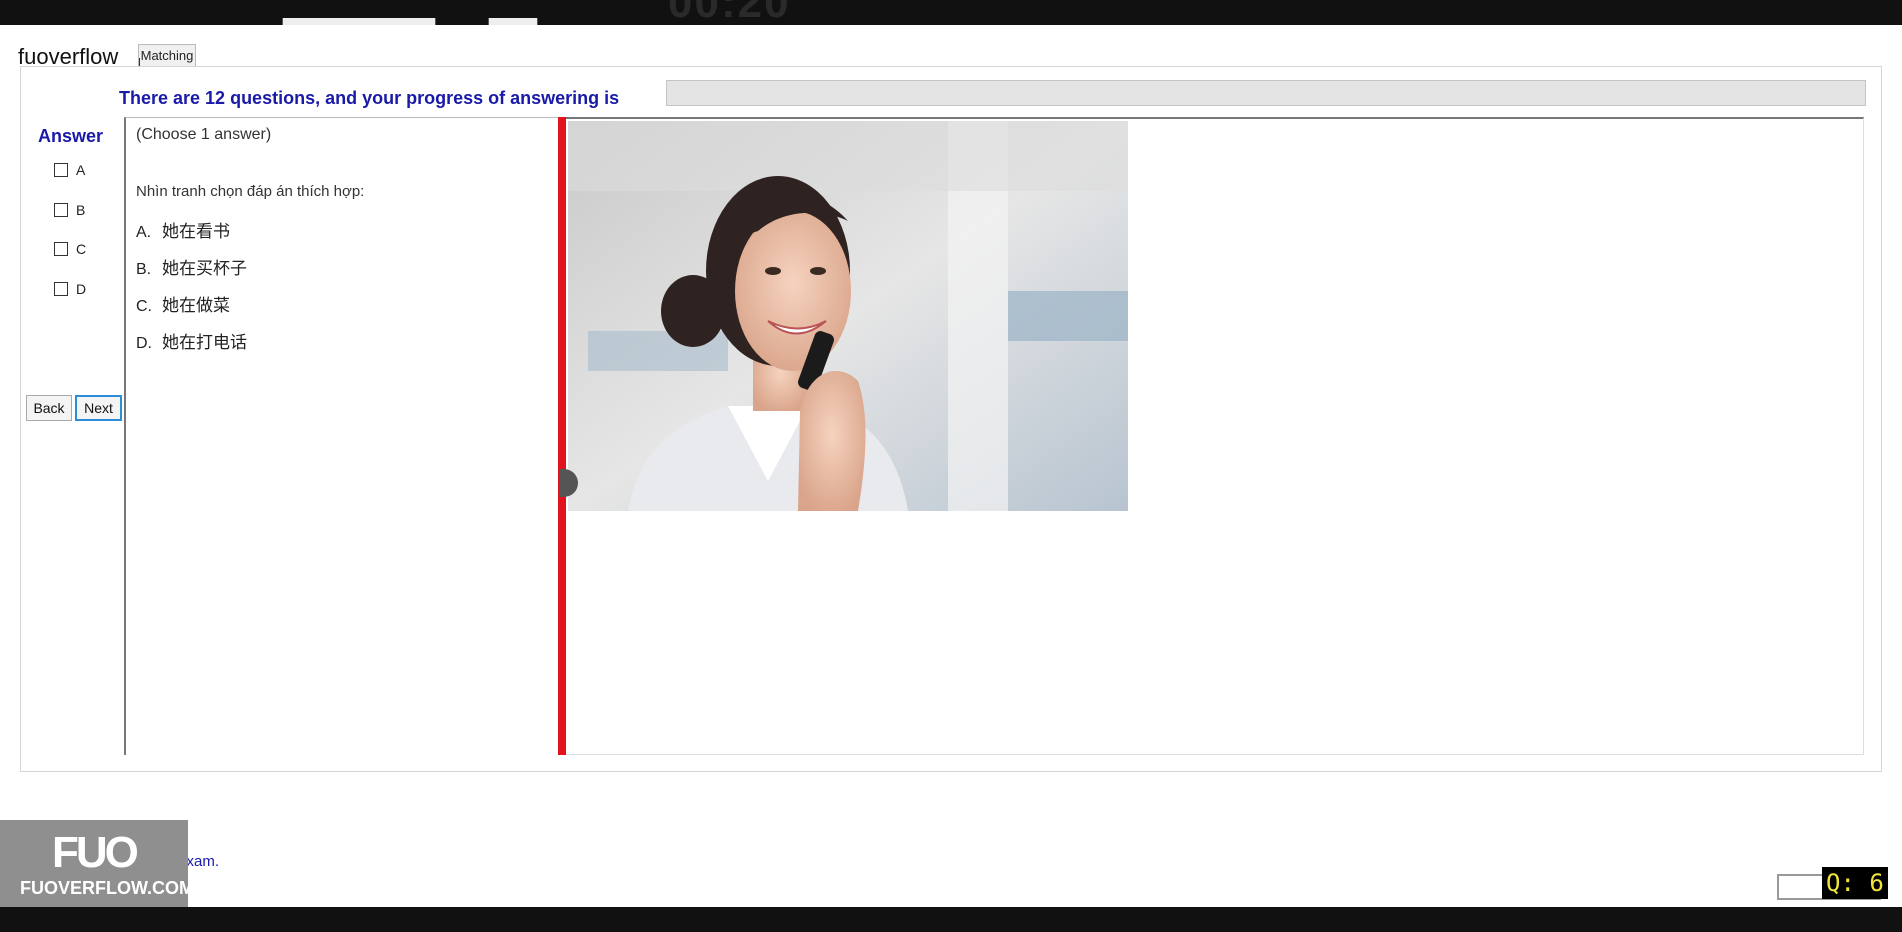 The height and width of the screenshot is (932, 1902). What do you see at coordinates (81, 289) in the screenshot?
I see `answer-option-label: D` at bounding box center [81, 289].